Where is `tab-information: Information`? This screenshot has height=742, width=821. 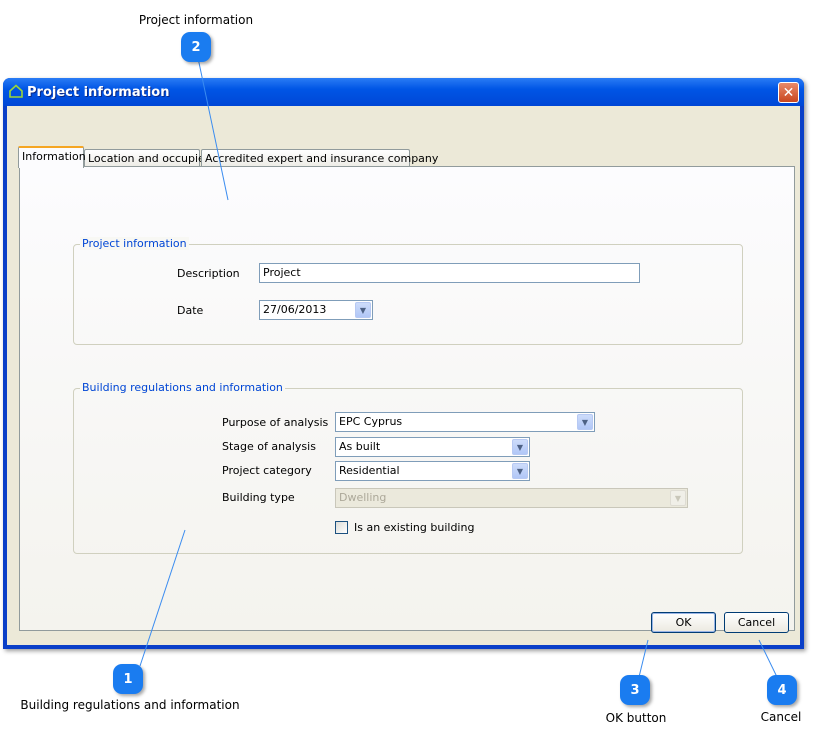 tab-information: Information is located at coordinates (52, 157).